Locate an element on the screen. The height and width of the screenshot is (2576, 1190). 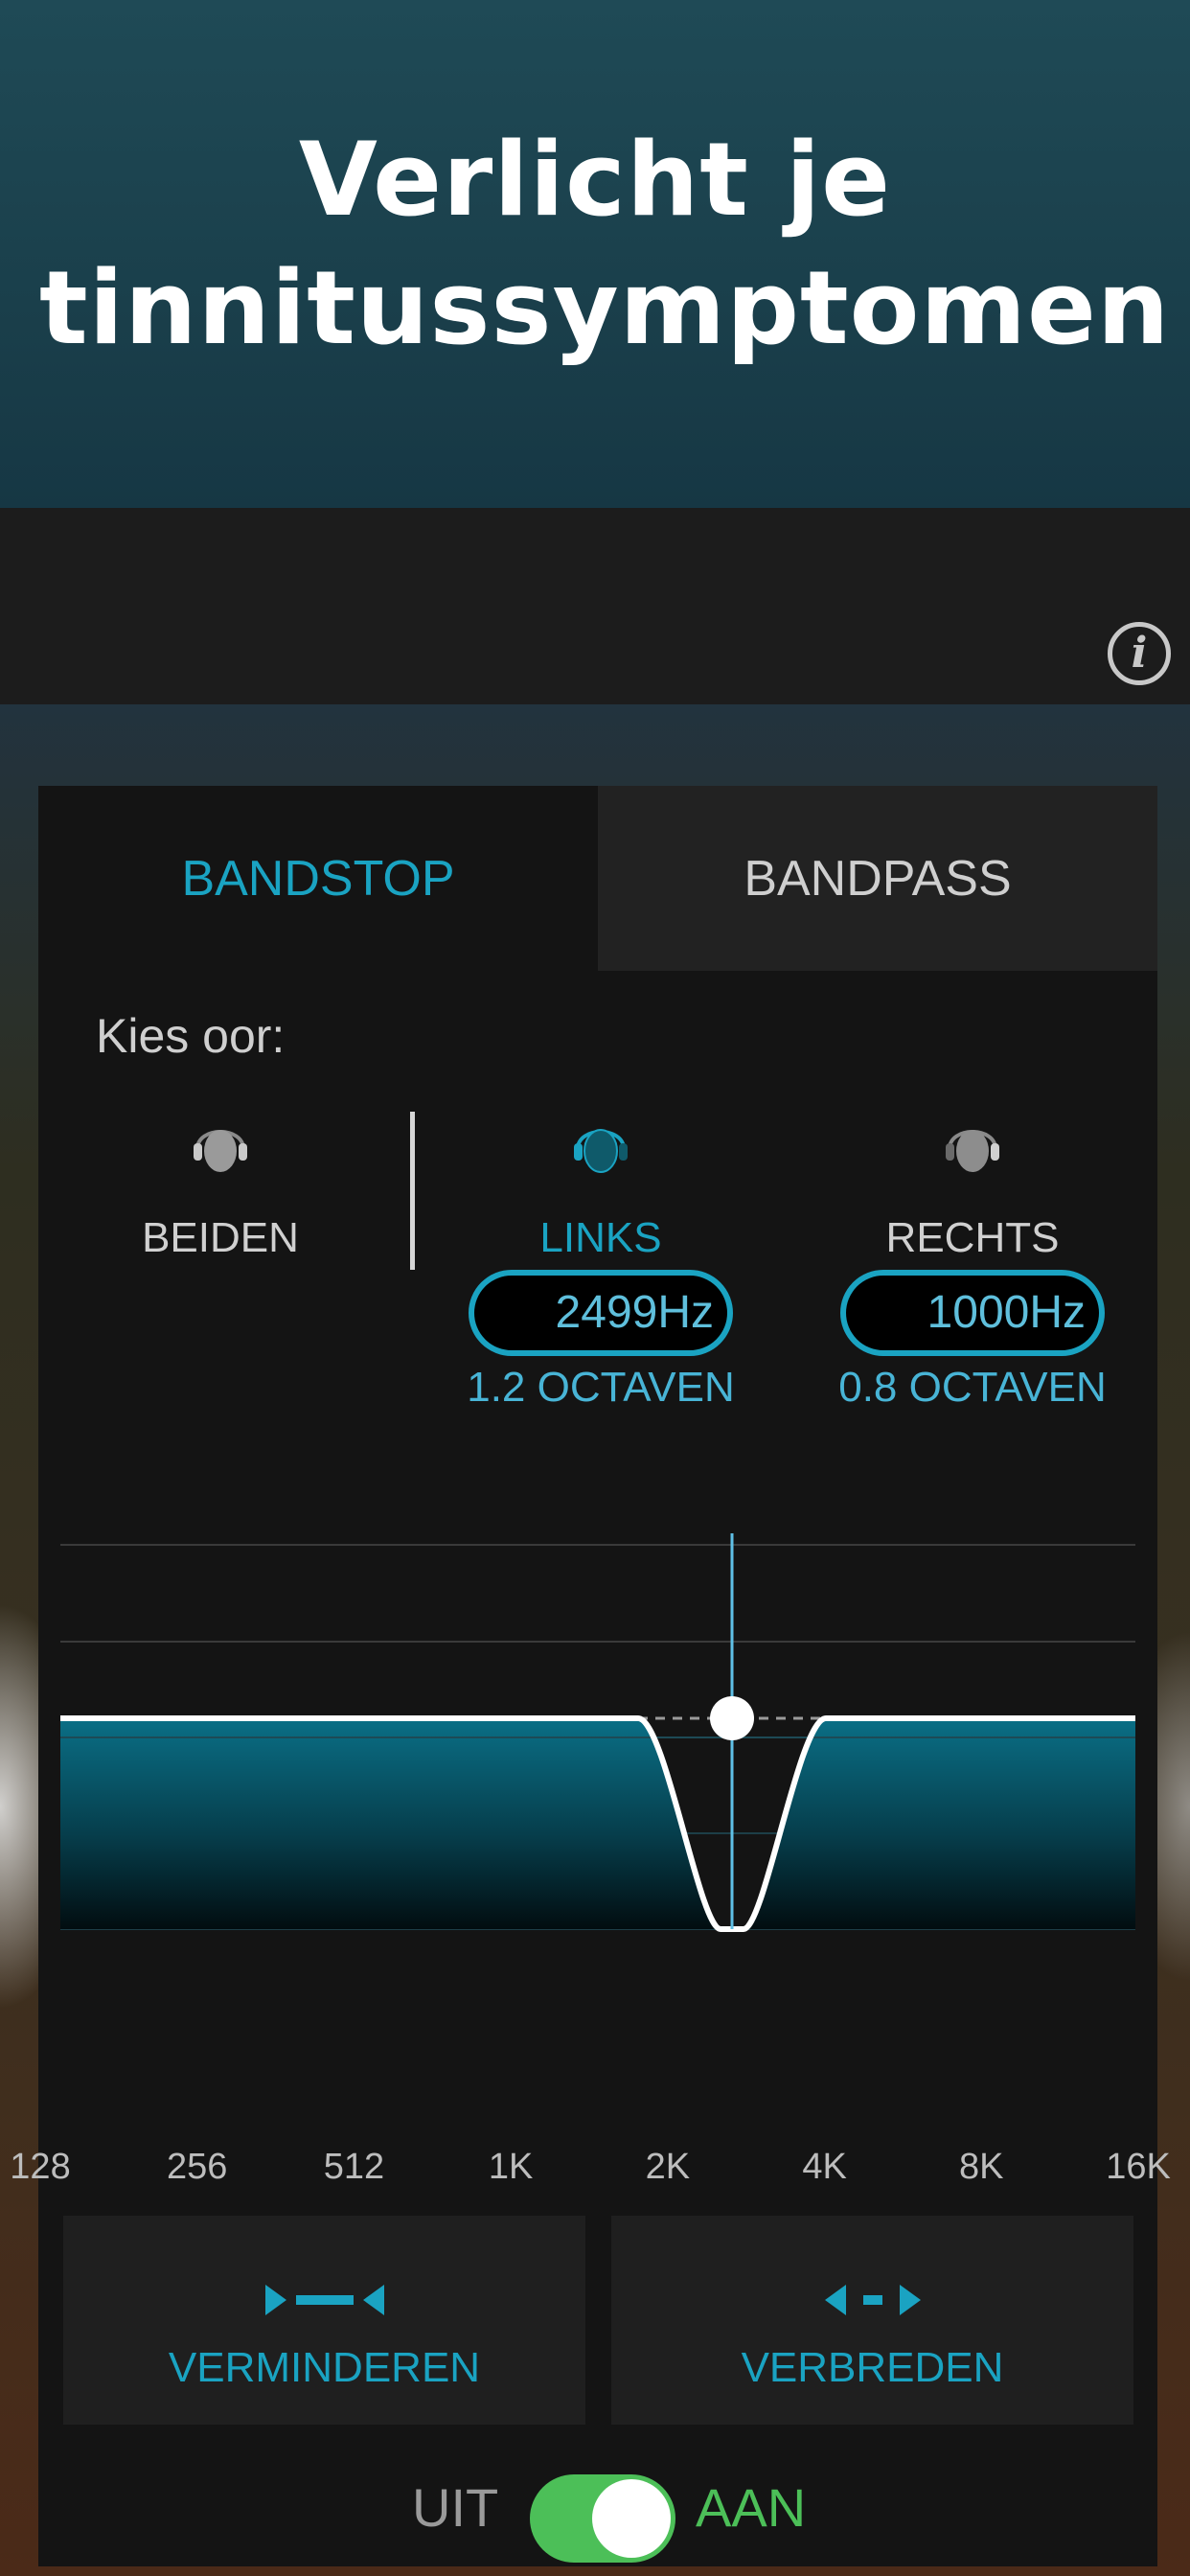
toggle-knob is located at coordinates (632, 2518).